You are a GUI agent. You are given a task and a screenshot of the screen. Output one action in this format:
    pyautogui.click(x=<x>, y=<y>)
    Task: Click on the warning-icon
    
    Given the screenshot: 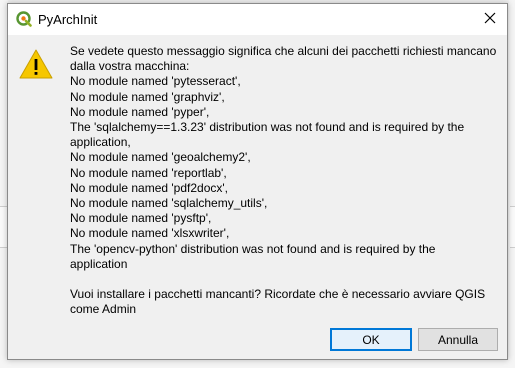 What is the action you would take?
    pyautogui.click(x=36, y=64)
    